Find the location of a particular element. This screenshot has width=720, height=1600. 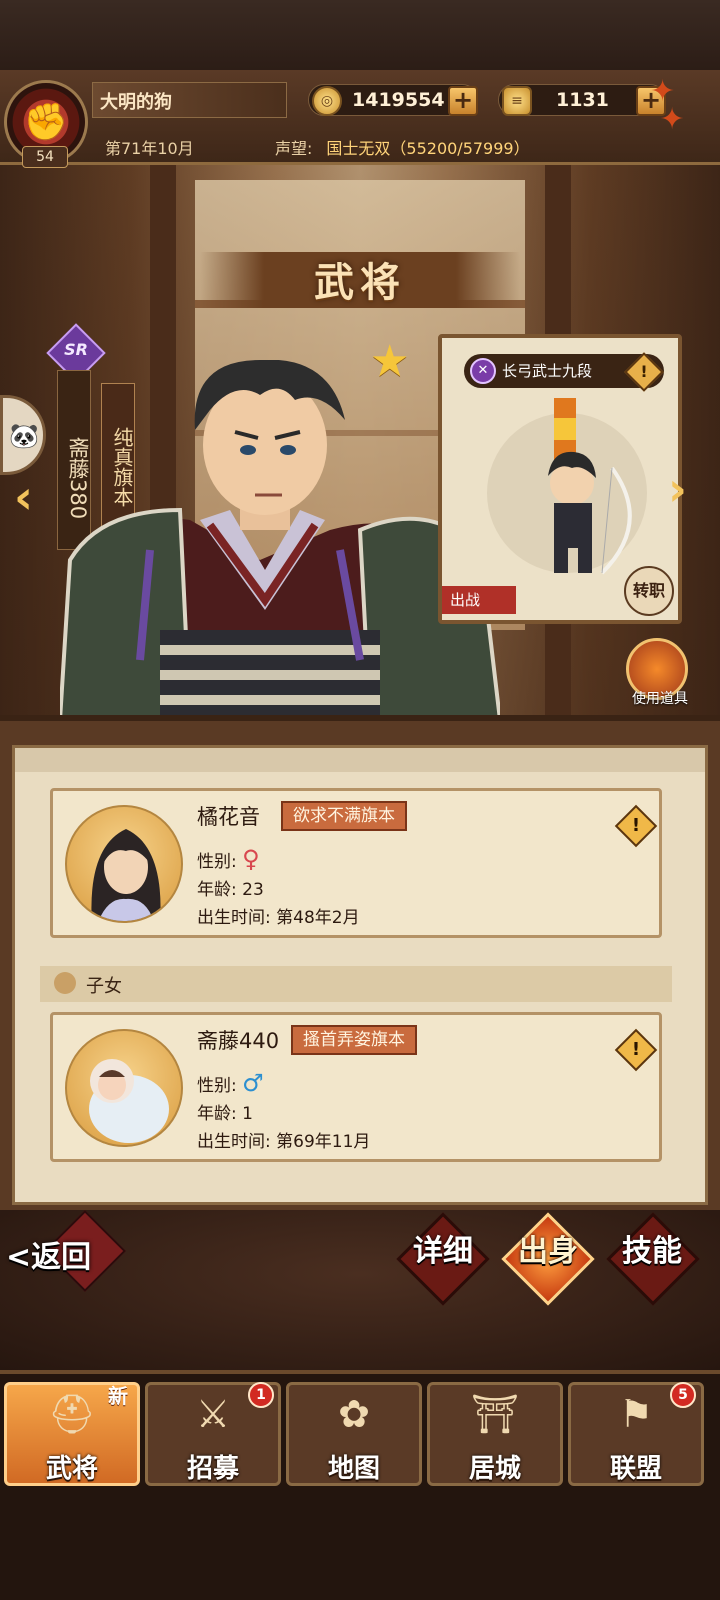

player-name: 大明的狗 is located at coordinates (136, 102).